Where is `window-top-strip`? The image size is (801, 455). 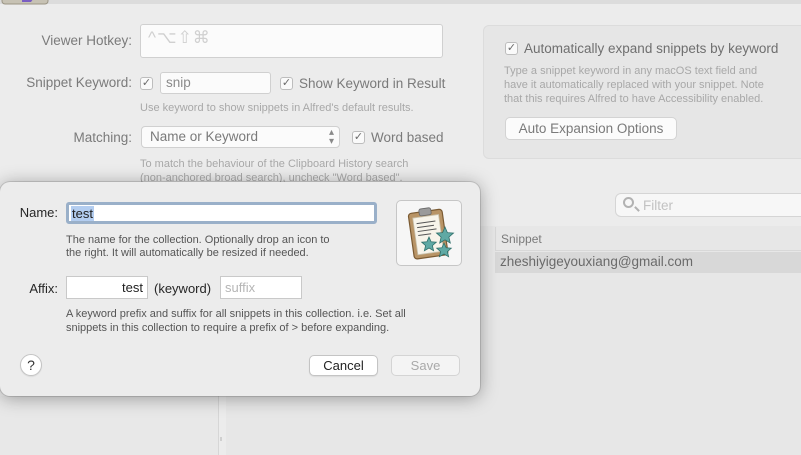
window-top-strip is located at coordinates (400, 2).